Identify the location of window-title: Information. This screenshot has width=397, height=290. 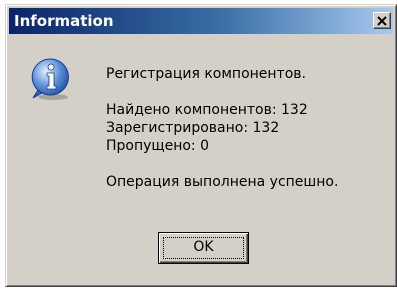
(64, 21).